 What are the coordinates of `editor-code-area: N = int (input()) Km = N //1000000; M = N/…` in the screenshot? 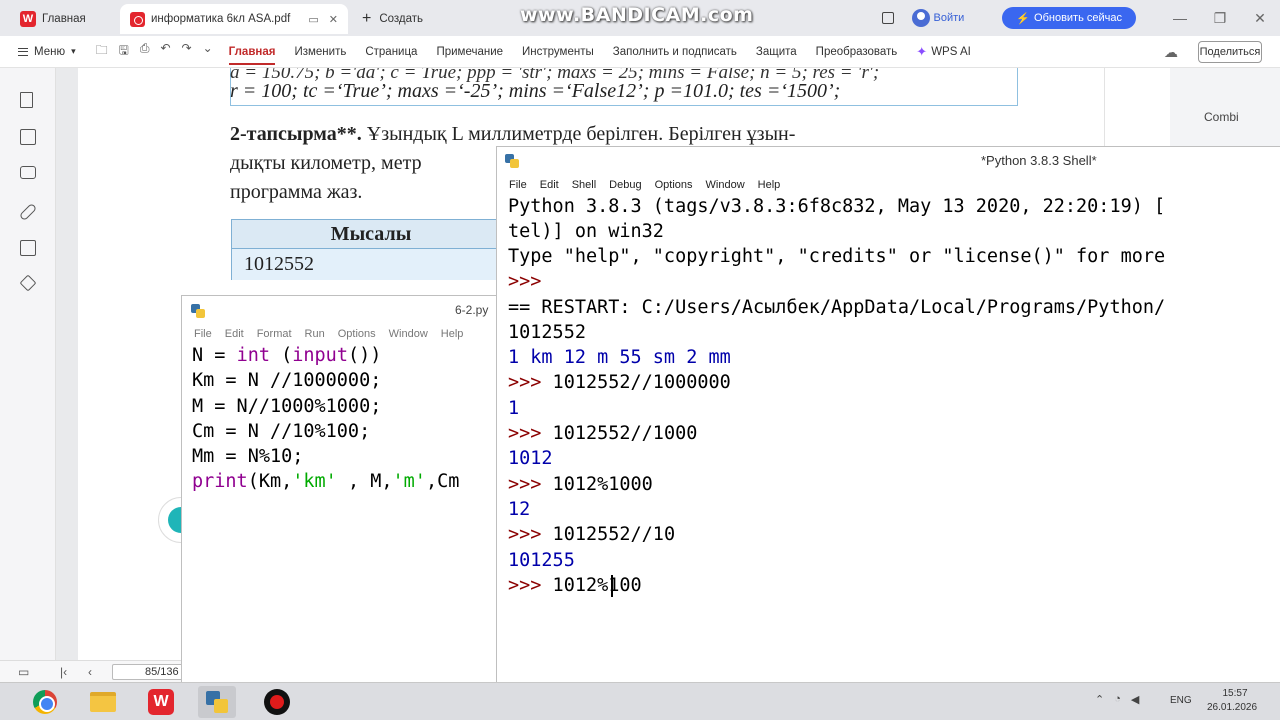 It's located at (325, 419).